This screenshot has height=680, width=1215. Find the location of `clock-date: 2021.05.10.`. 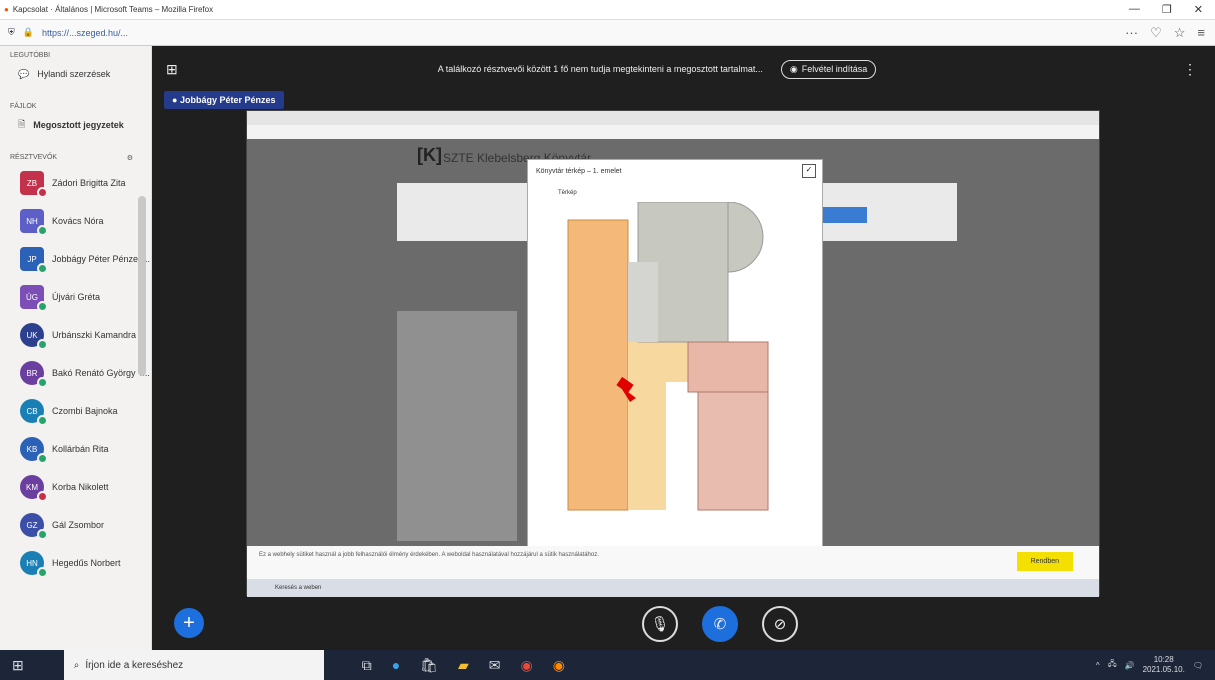

clock-date: 2021.05.10. is located at coordinates (1163, 669).